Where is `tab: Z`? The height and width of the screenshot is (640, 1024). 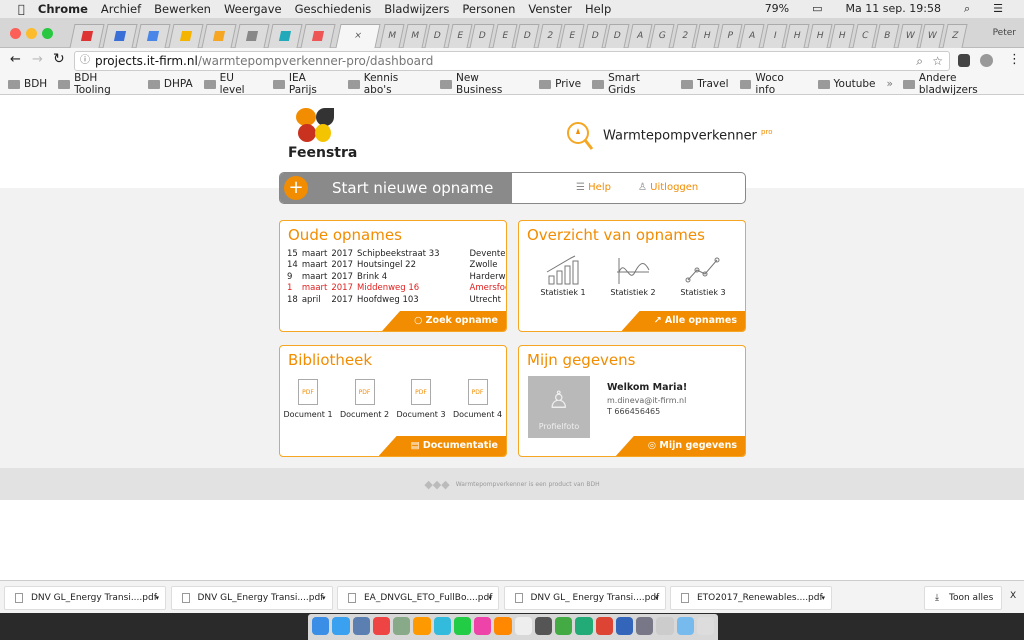 tab: Z is located at coordinates (954, 36).